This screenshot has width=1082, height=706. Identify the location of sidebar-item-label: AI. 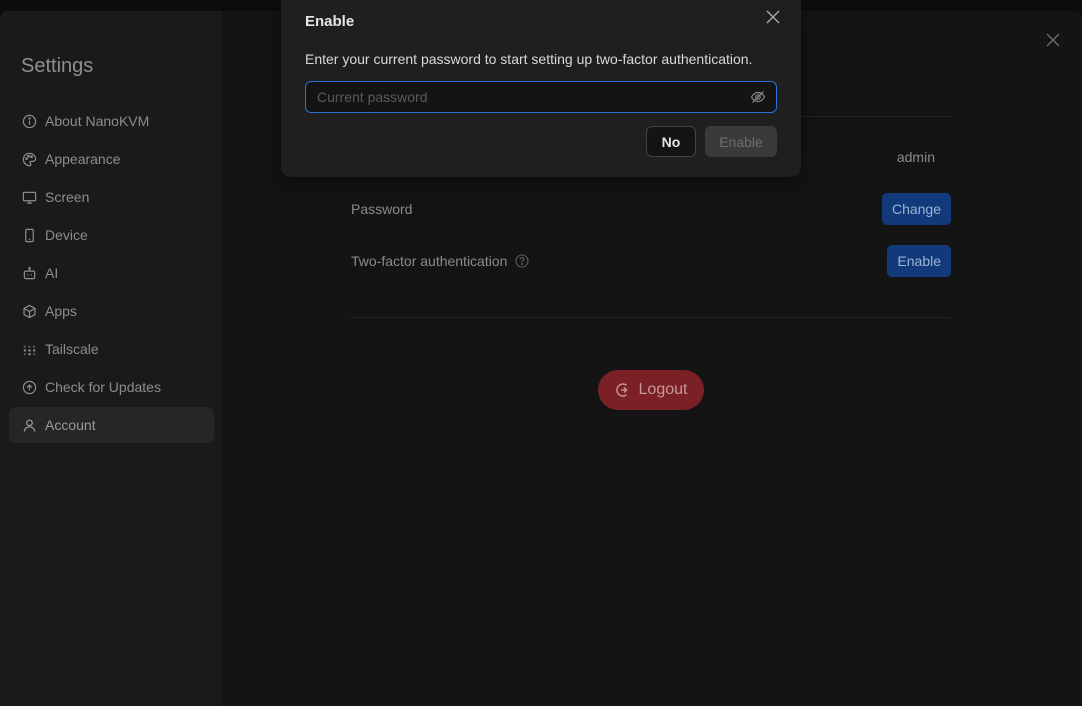
(52, 273).